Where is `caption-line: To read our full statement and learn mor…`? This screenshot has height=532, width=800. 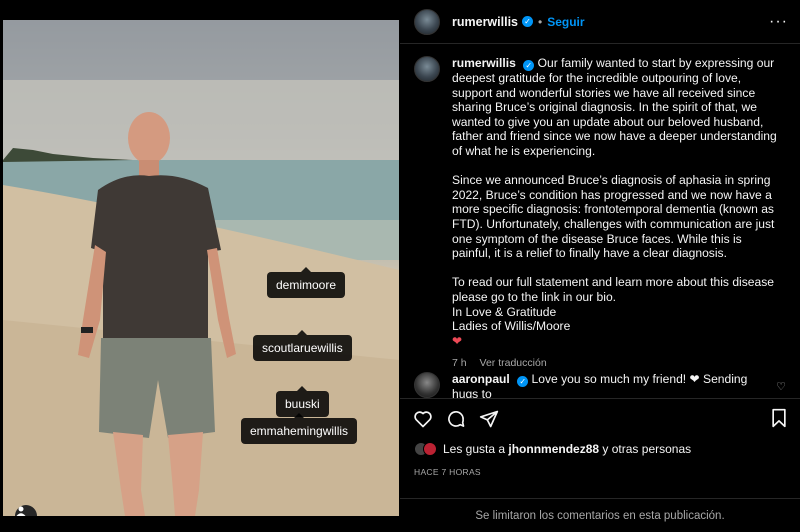 caption-line: To read our full statement and learn mor… is located at coordinates (613, 289).